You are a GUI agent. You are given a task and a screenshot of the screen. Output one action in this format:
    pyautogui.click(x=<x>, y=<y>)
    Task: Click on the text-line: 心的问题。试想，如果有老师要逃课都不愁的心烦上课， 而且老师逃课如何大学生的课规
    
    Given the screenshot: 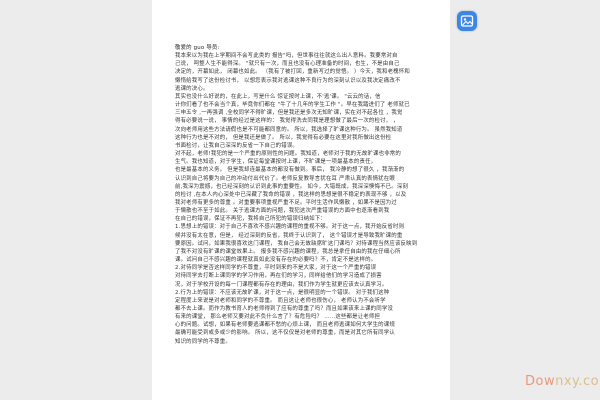 What is the action you would take?
    pyautogui.click(x=285, y=325)
    